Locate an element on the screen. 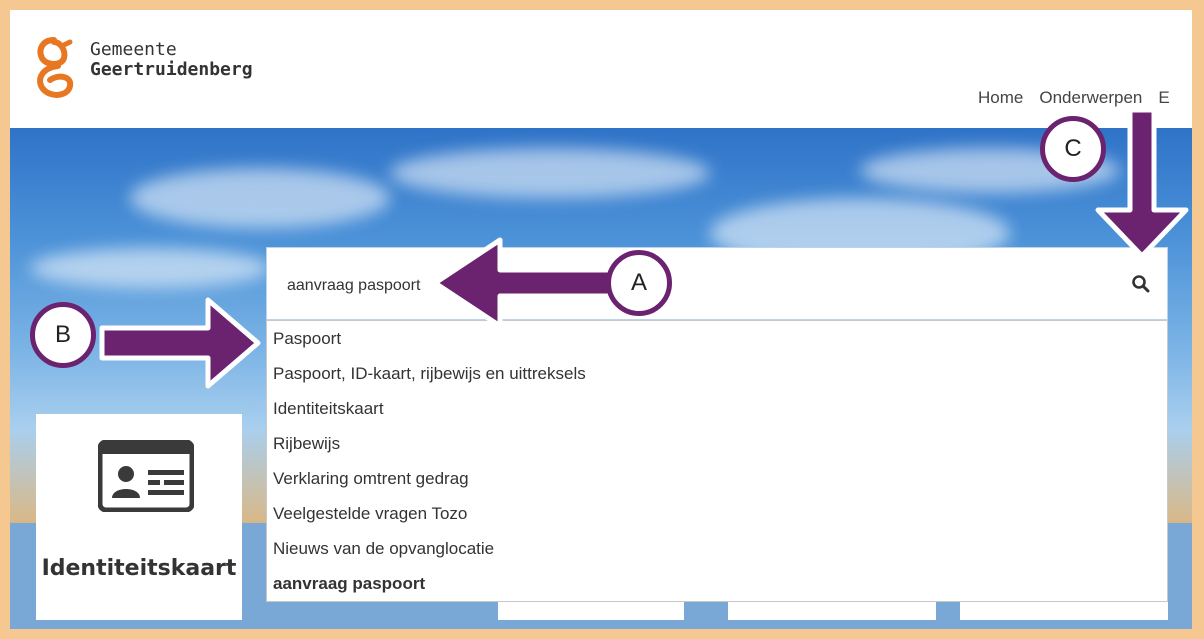 This screenshot has height=639, width=1204. callout-b: B is located at coordinates (63, 335).